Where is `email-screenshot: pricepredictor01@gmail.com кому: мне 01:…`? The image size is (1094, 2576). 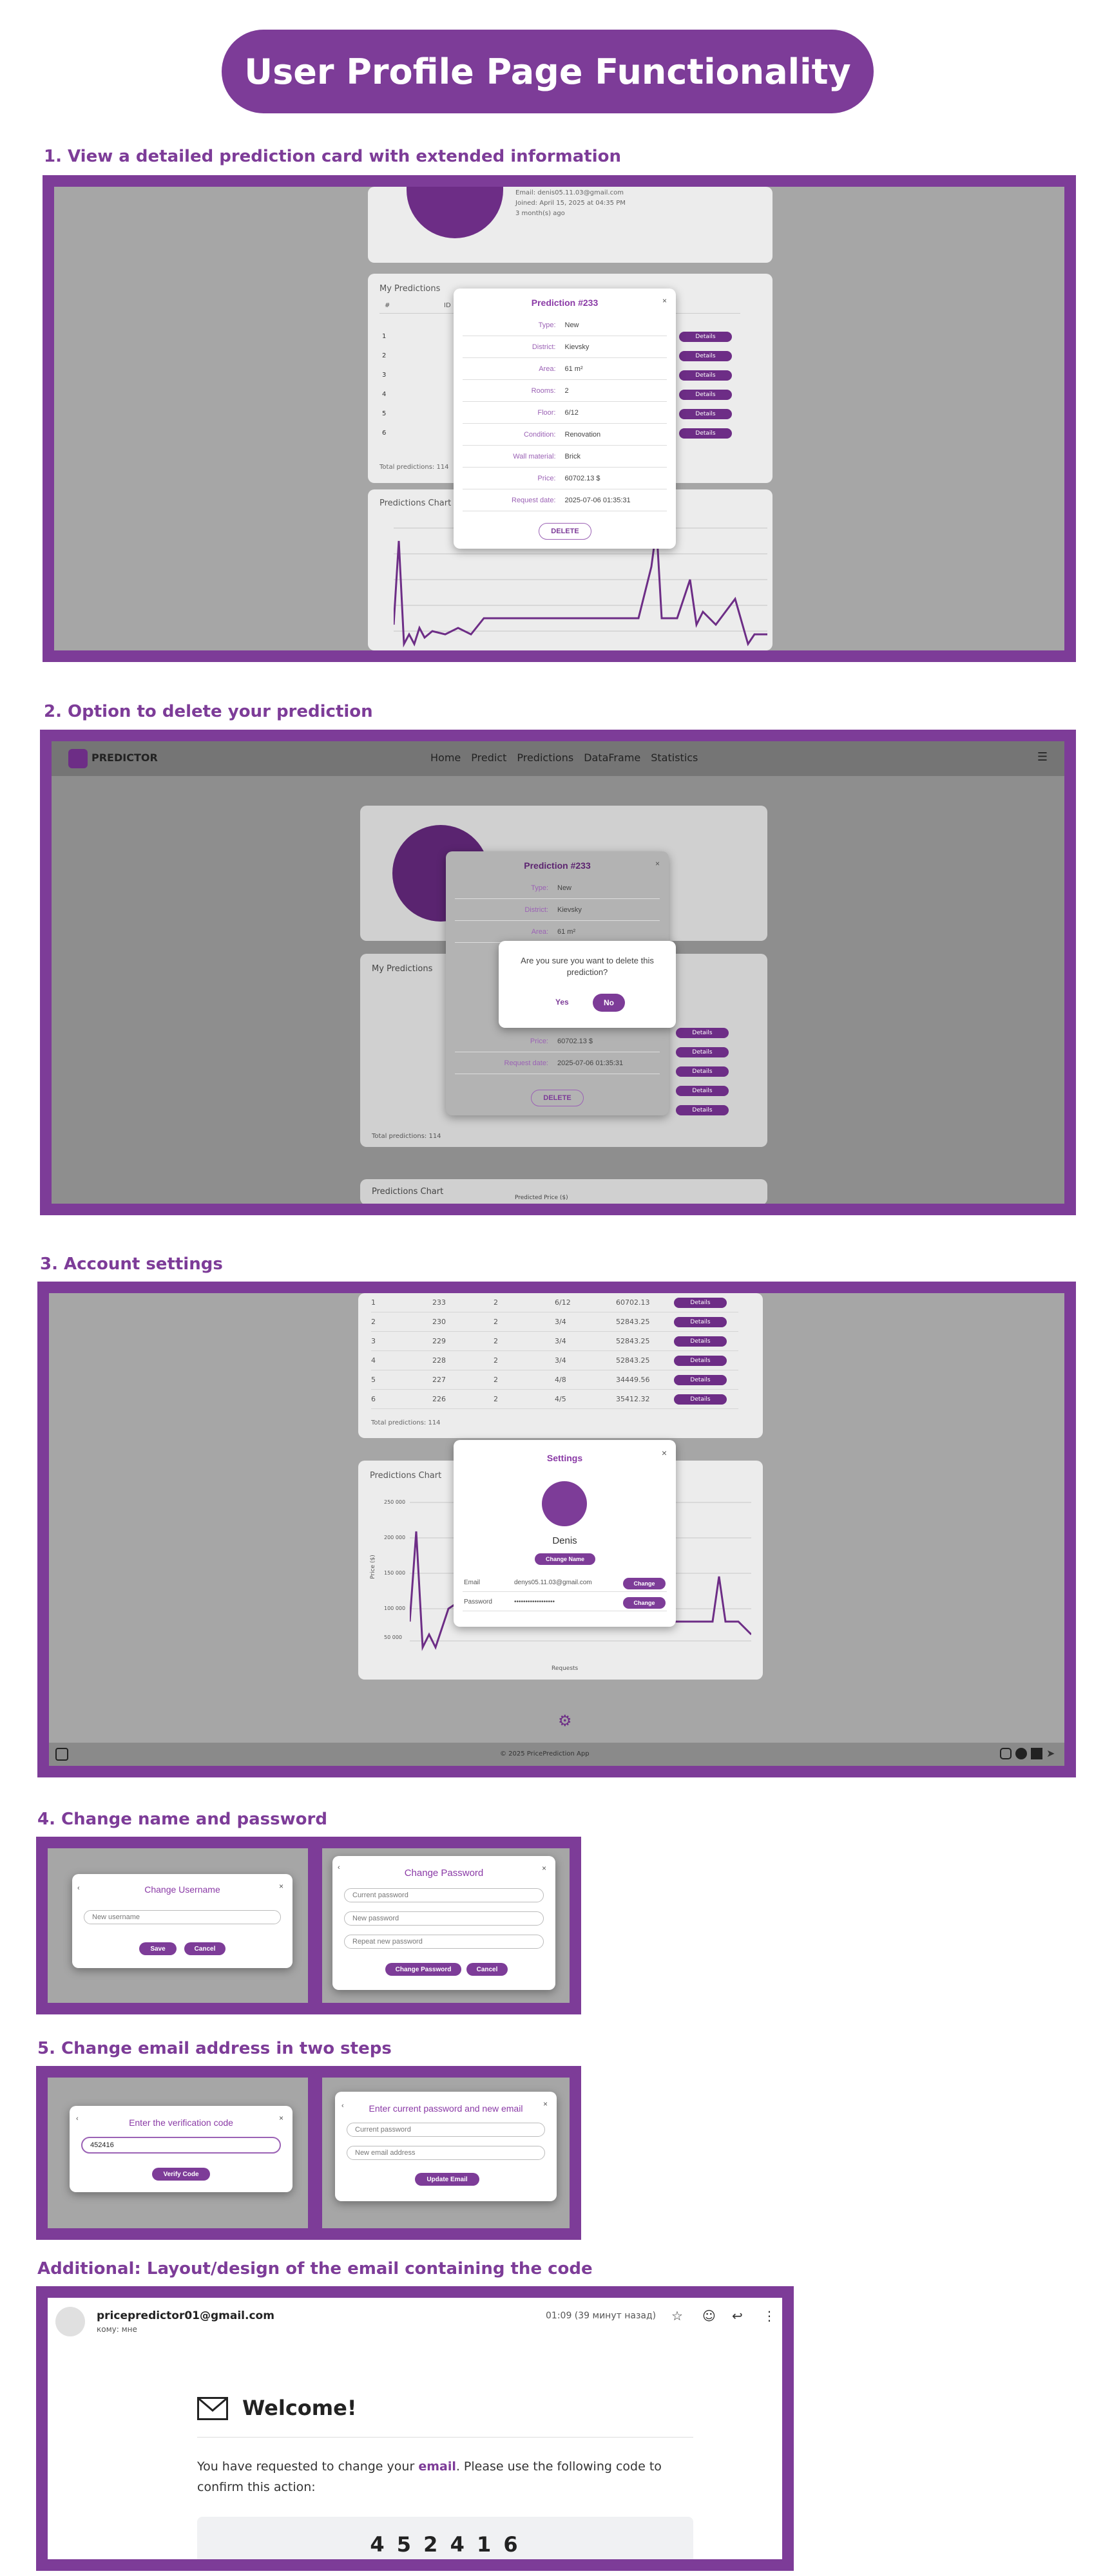 email-screenshot: pricepredictor01@gmail.com кому: мне 01:… is located at coordinates (415, 2428).